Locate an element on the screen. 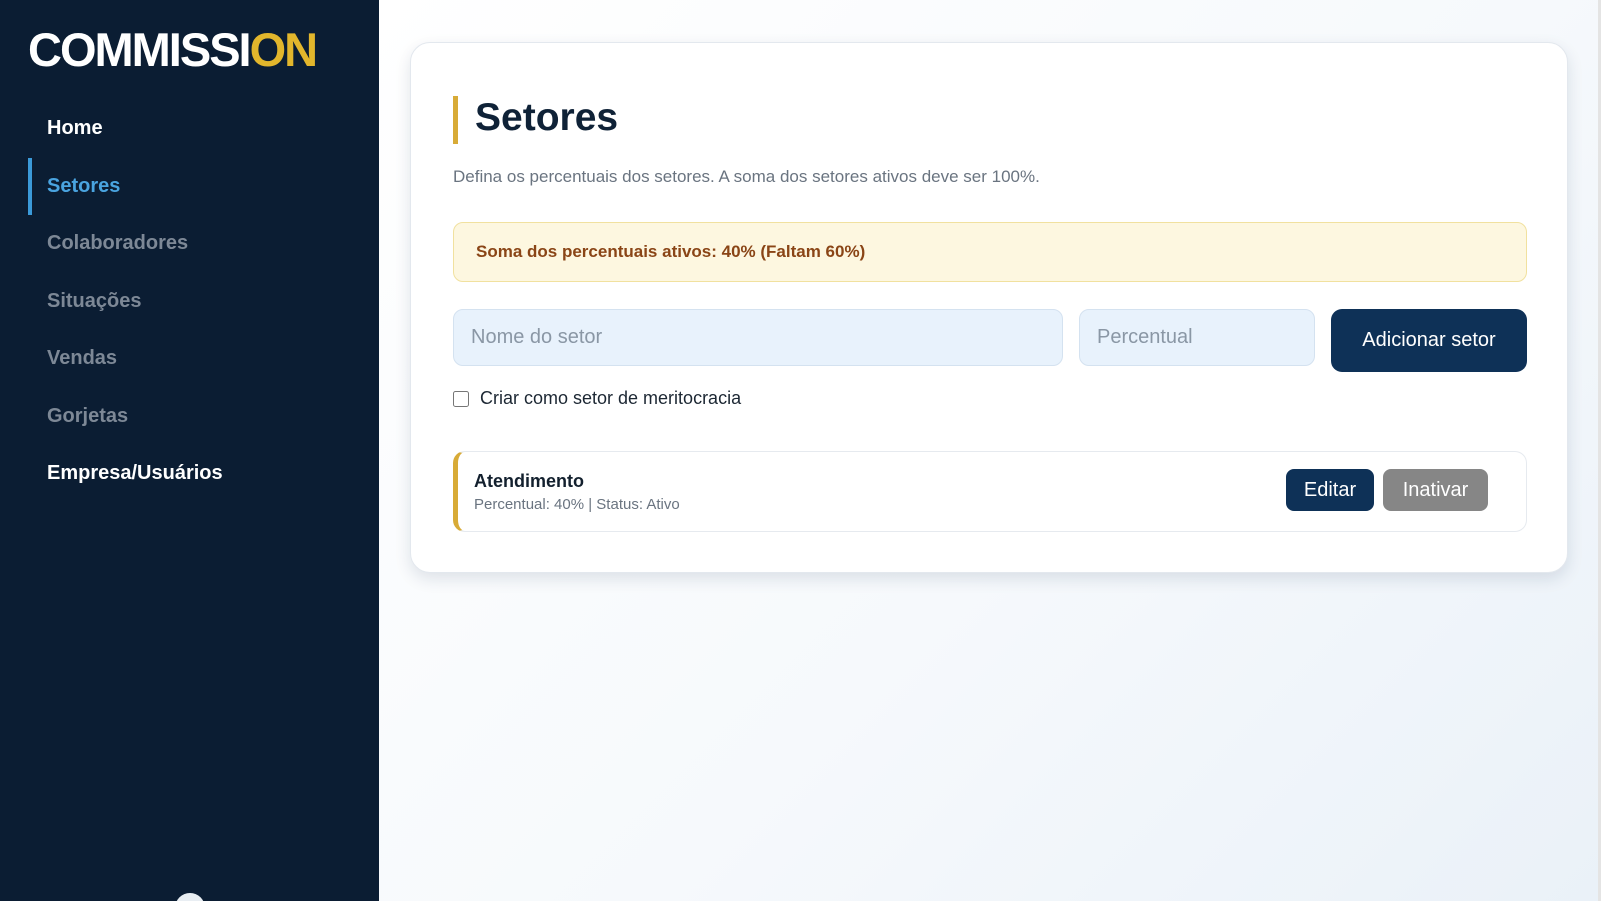  inactivate-sector-button: Inativar is located at coordinates (1435, 490).